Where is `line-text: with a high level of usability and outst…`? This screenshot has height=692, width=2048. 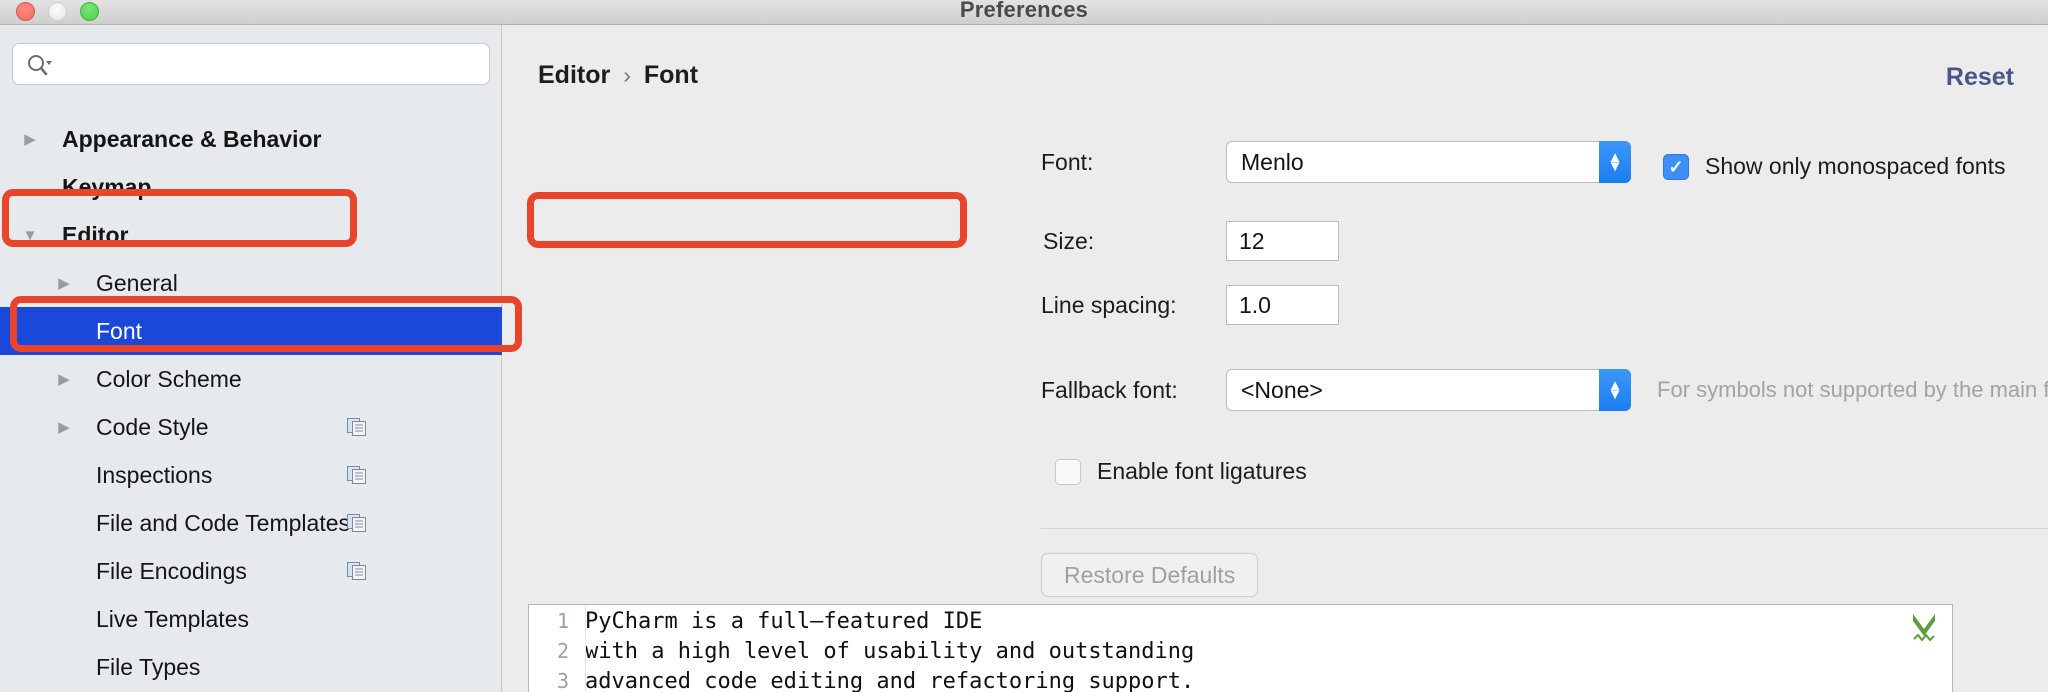 line-text: with a high level of usability and outst… is located at coordinates (890, 651).